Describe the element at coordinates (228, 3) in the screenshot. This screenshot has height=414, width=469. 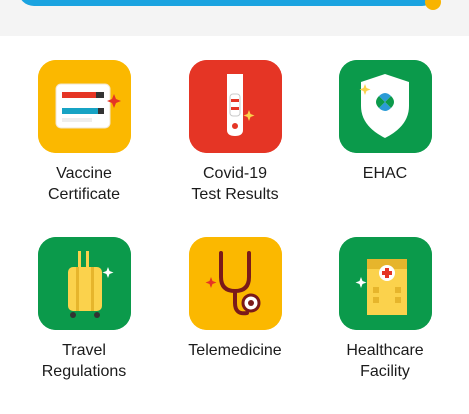
I see `banner-bar` at that location.